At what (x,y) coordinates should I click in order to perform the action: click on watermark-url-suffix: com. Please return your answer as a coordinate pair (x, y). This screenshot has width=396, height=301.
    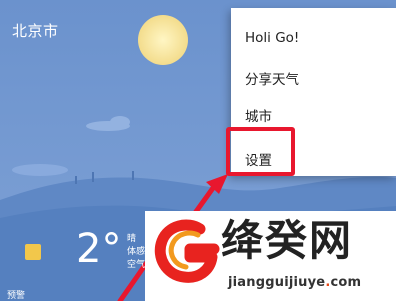
    Looking at the image, I should click on (346, 282).